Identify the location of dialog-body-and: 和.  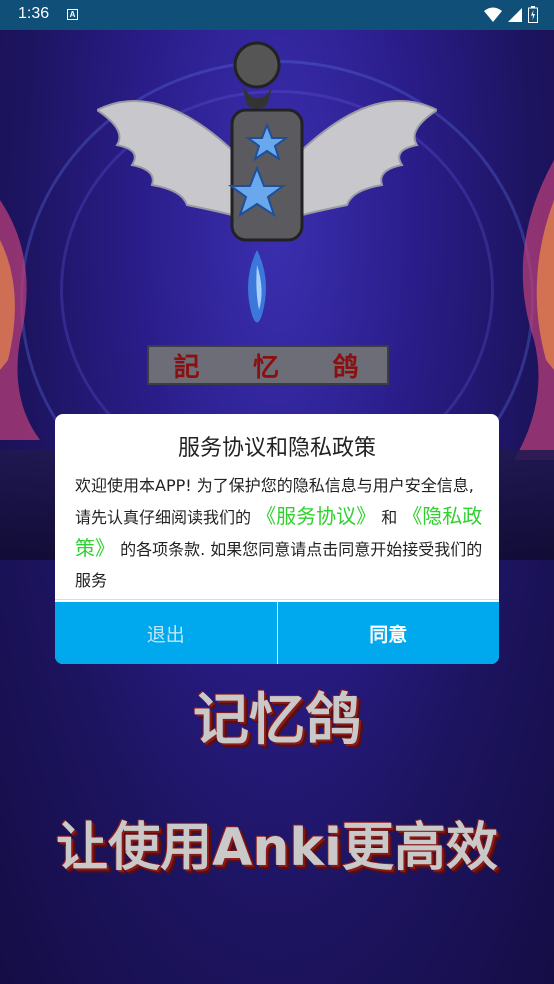
(389, 517).